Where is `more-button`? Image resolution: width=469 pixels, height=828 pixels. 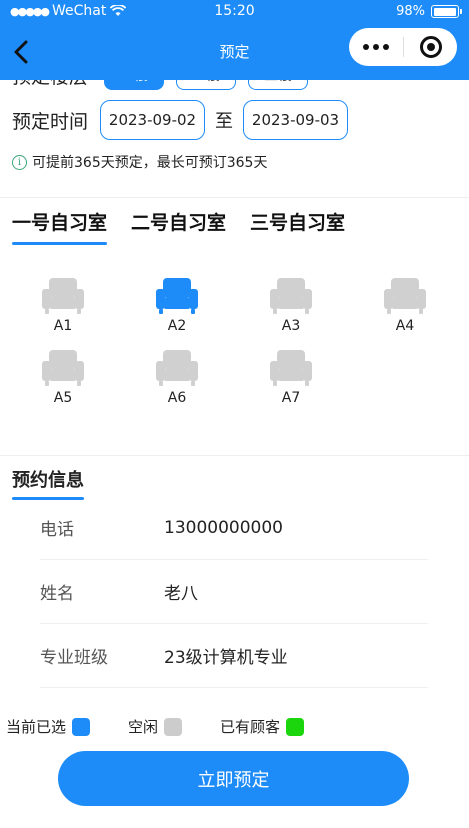 more-button is located at coordinates (376, 47).